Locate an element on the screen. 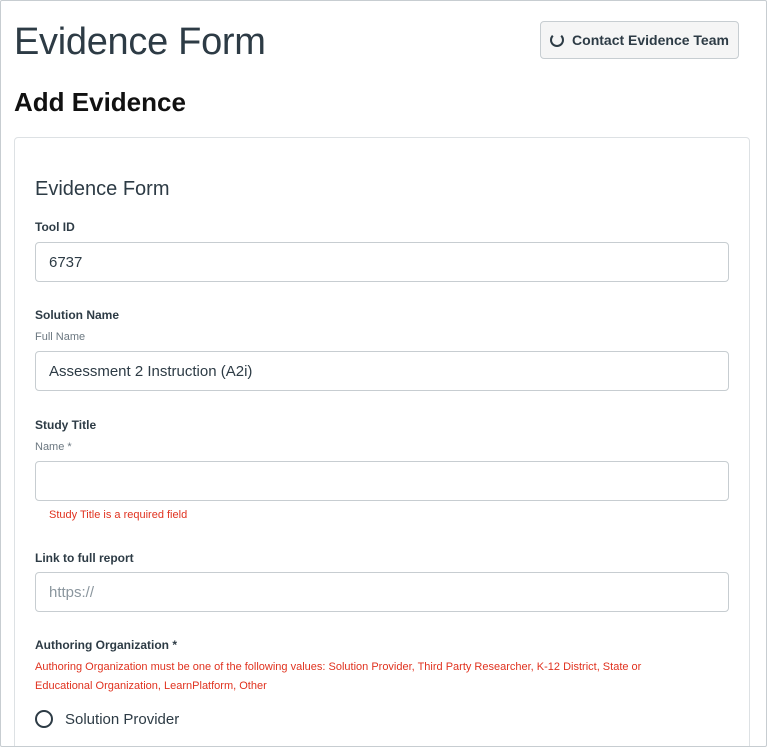  study-title-input is located at coordinates (382, 481).